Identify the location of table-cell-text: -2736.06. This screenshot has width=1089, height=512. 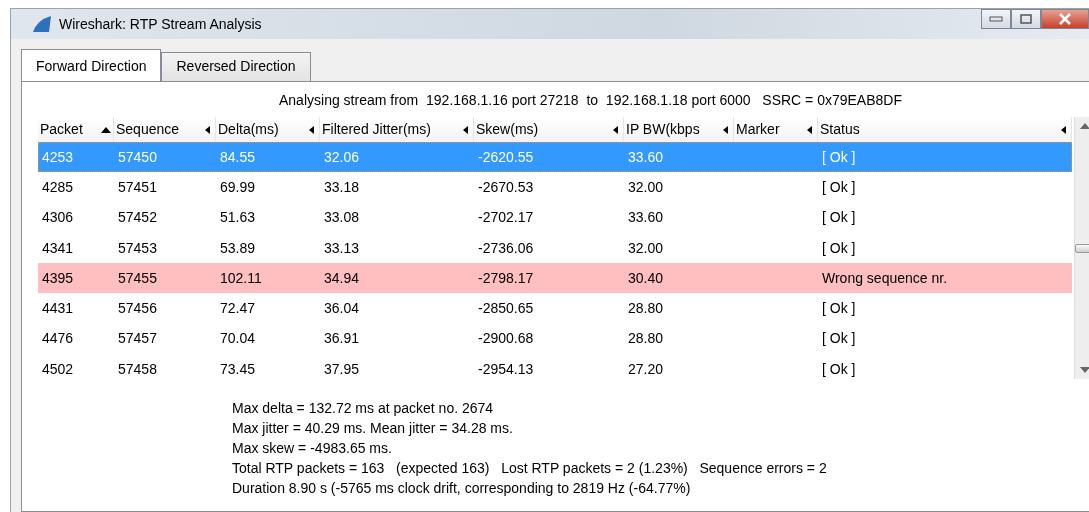
(506, 248).